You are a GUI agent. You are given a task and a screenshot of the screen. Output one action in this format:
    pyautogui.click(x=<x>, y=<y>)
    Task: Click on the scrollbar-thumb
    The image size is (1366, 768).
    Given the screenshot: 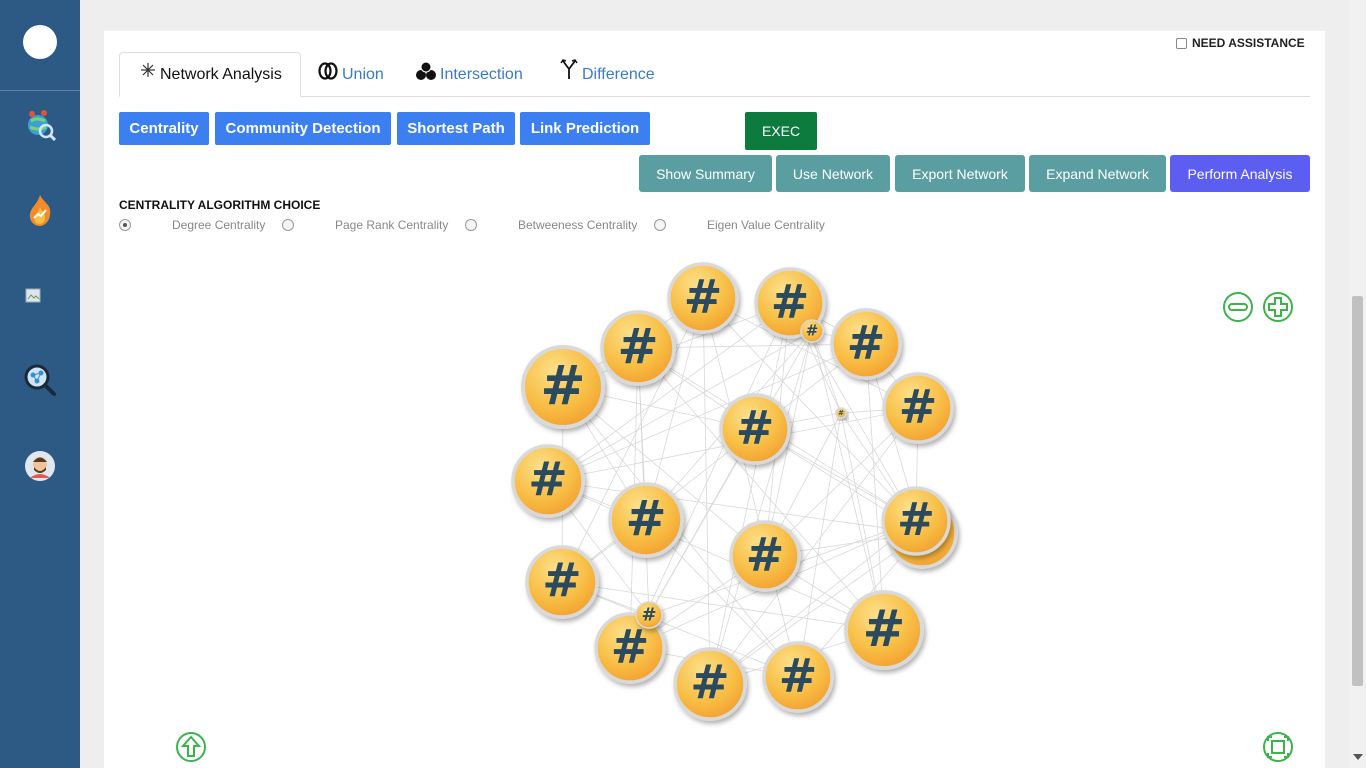 What is the action you would take?
    pyautogui.click(x=1357, y=491)
    